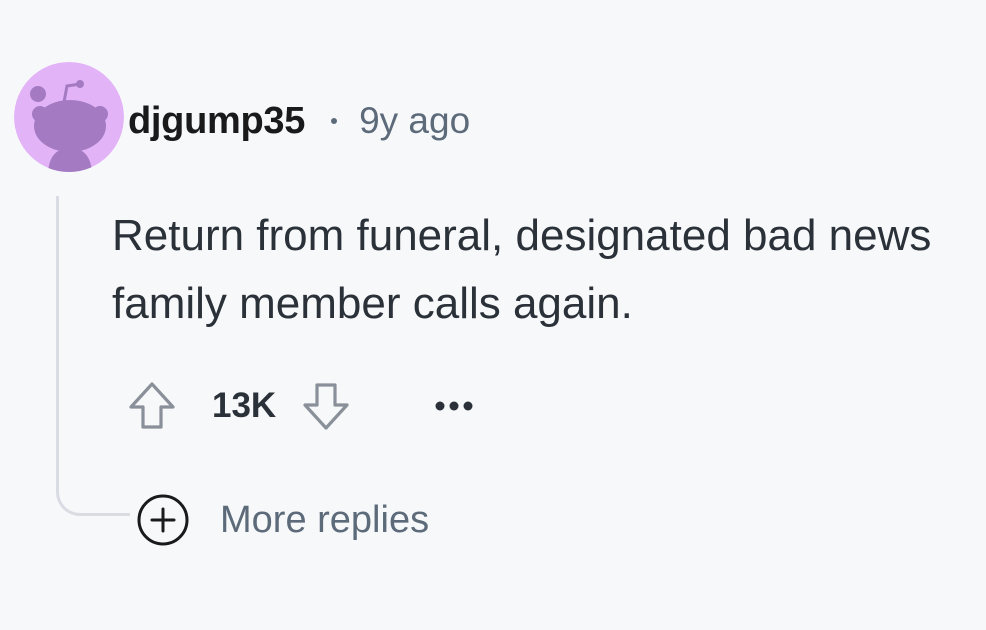  Describe the element at coordinates (216, 121) in the screenshot. I see `username: djgump35` at that location.